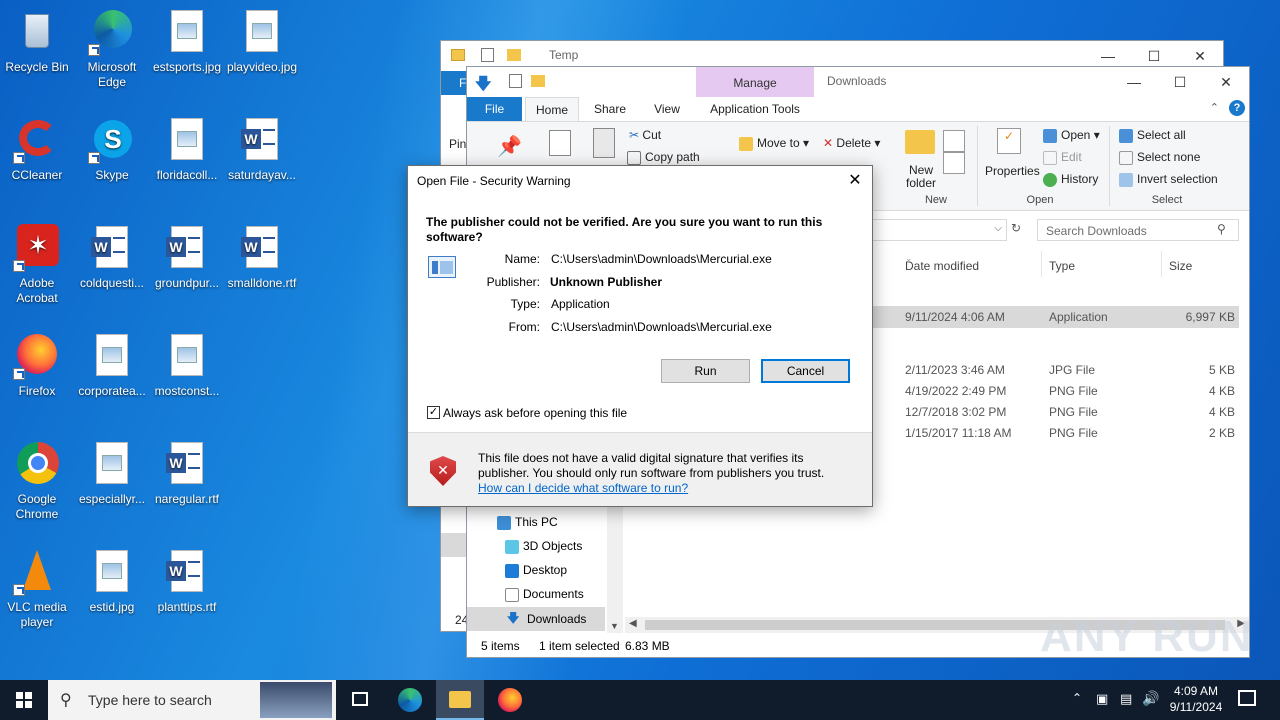 The image size is (1280, 720). Describe the element at coordinates (1226, 82) in the screenshot. I see `close-button: ✕` at that location.